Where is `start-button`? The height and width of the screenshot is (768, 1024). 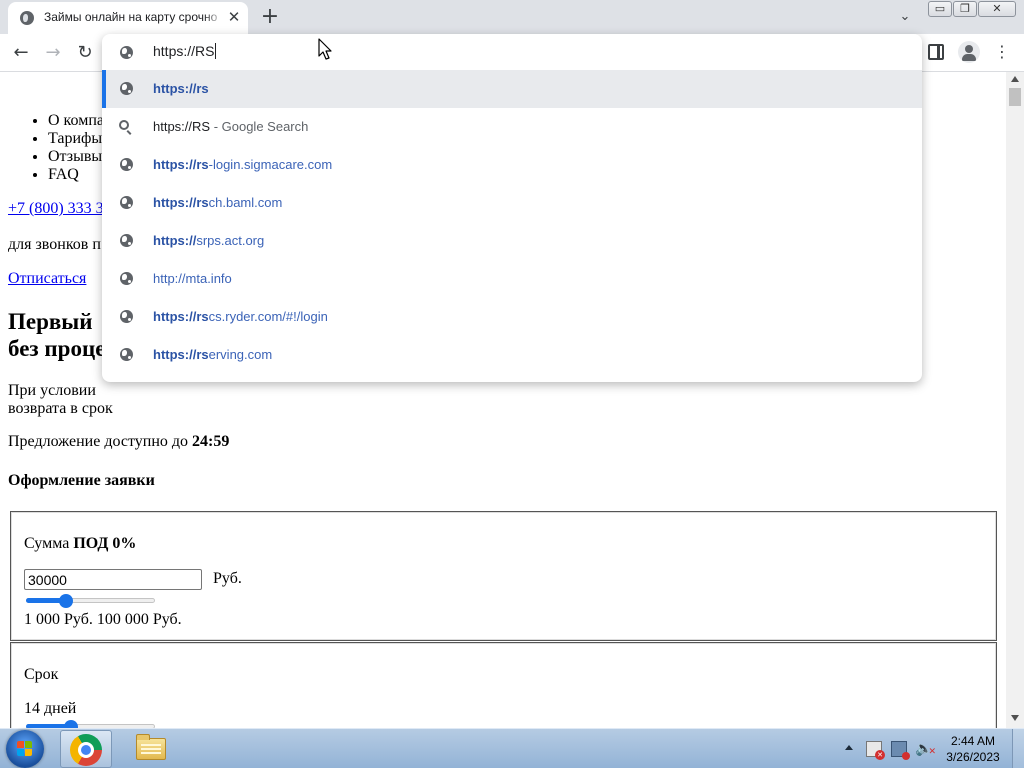
start-button is located at coordinates (25, 749).